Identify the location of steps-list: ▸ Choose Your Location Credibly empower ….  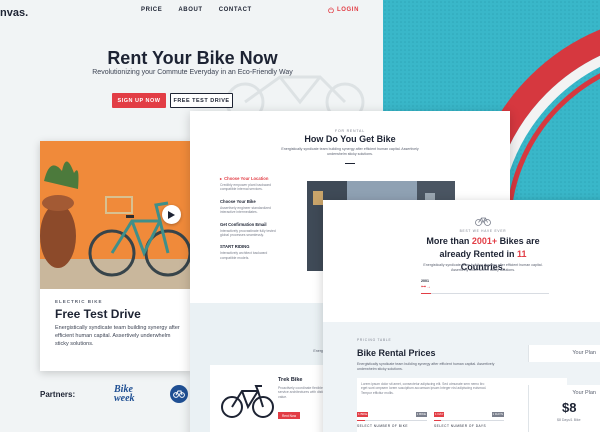
(260, 221).